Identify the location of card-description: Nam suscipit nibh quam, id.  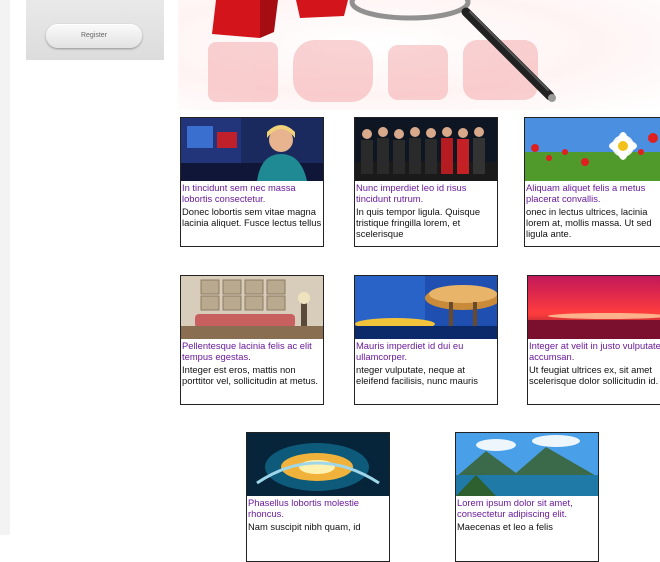
(304, 526).